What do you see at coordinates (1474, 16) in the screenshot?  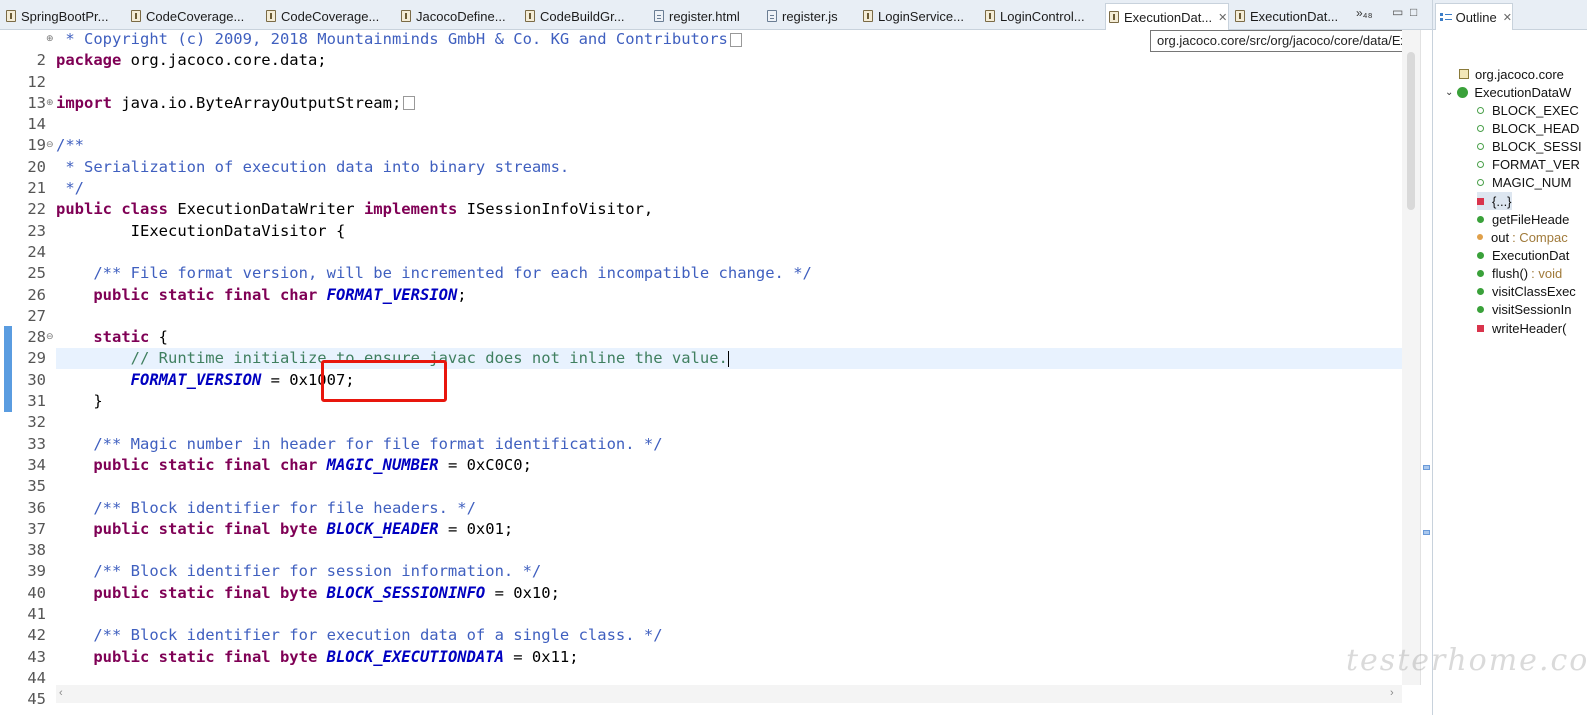 I see `tab-outline: Outline ✕` at bounding box center [1474, 16].